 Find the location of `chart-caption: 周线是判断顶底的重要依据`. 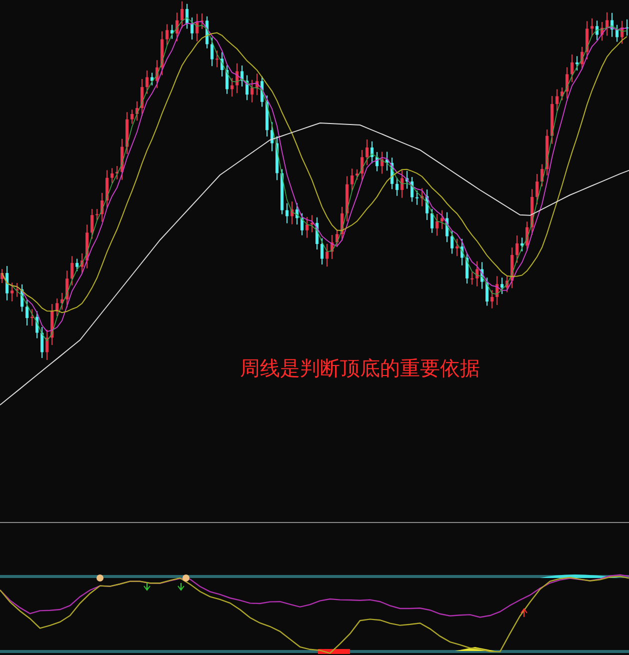

chart-caption: 周线是判断顶底的重要依据 is located at coordinates (360, 368).